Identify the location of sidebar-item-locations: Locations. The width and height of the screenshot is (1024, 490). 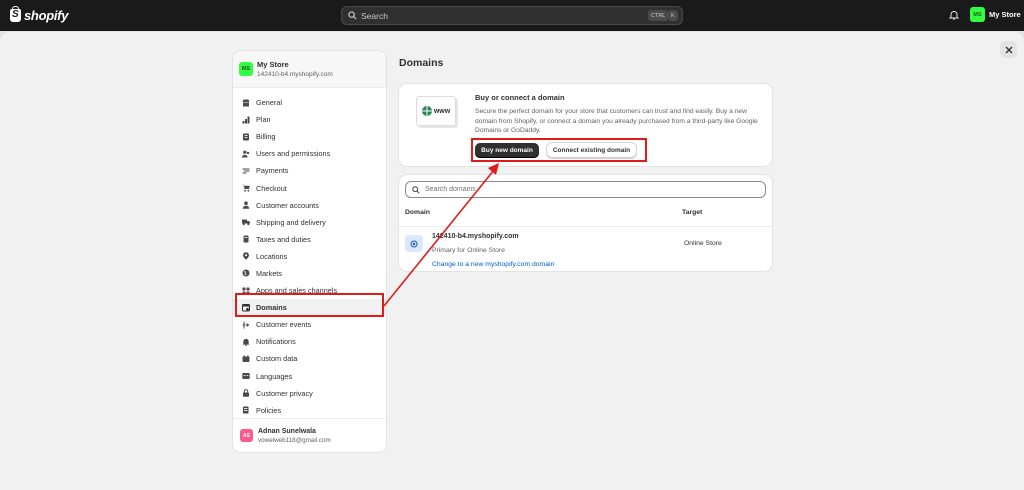
(309, 256).